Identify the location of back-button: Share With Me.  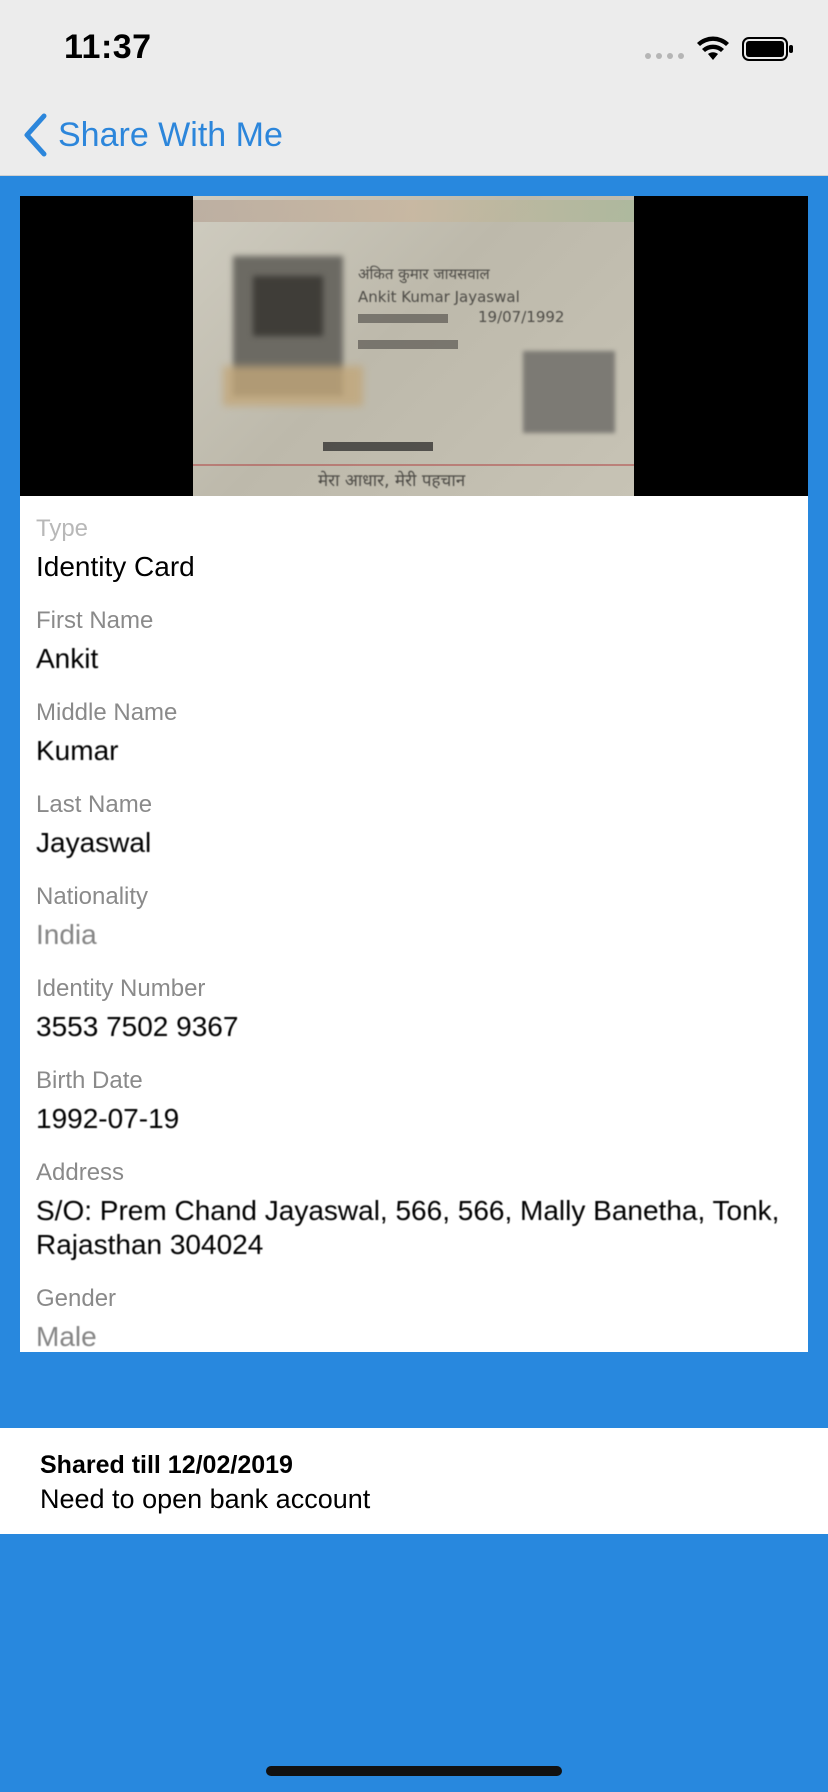
(152, 135).